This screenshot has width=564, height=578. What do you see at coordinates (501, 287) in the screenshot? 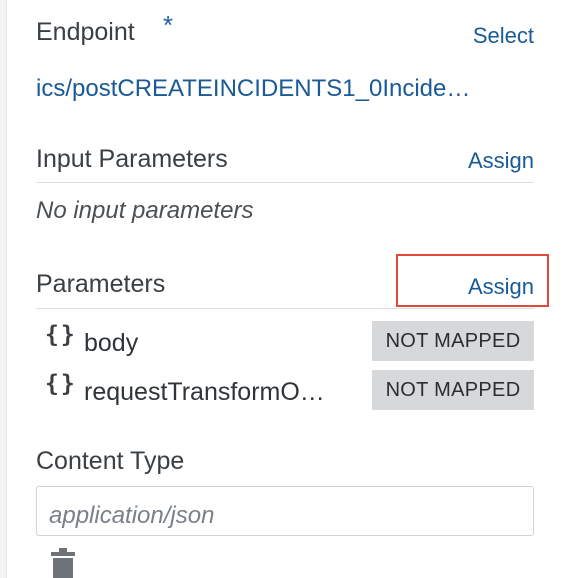
I see `assign-parameters-link: Assign` at bounding box center [501, 287].